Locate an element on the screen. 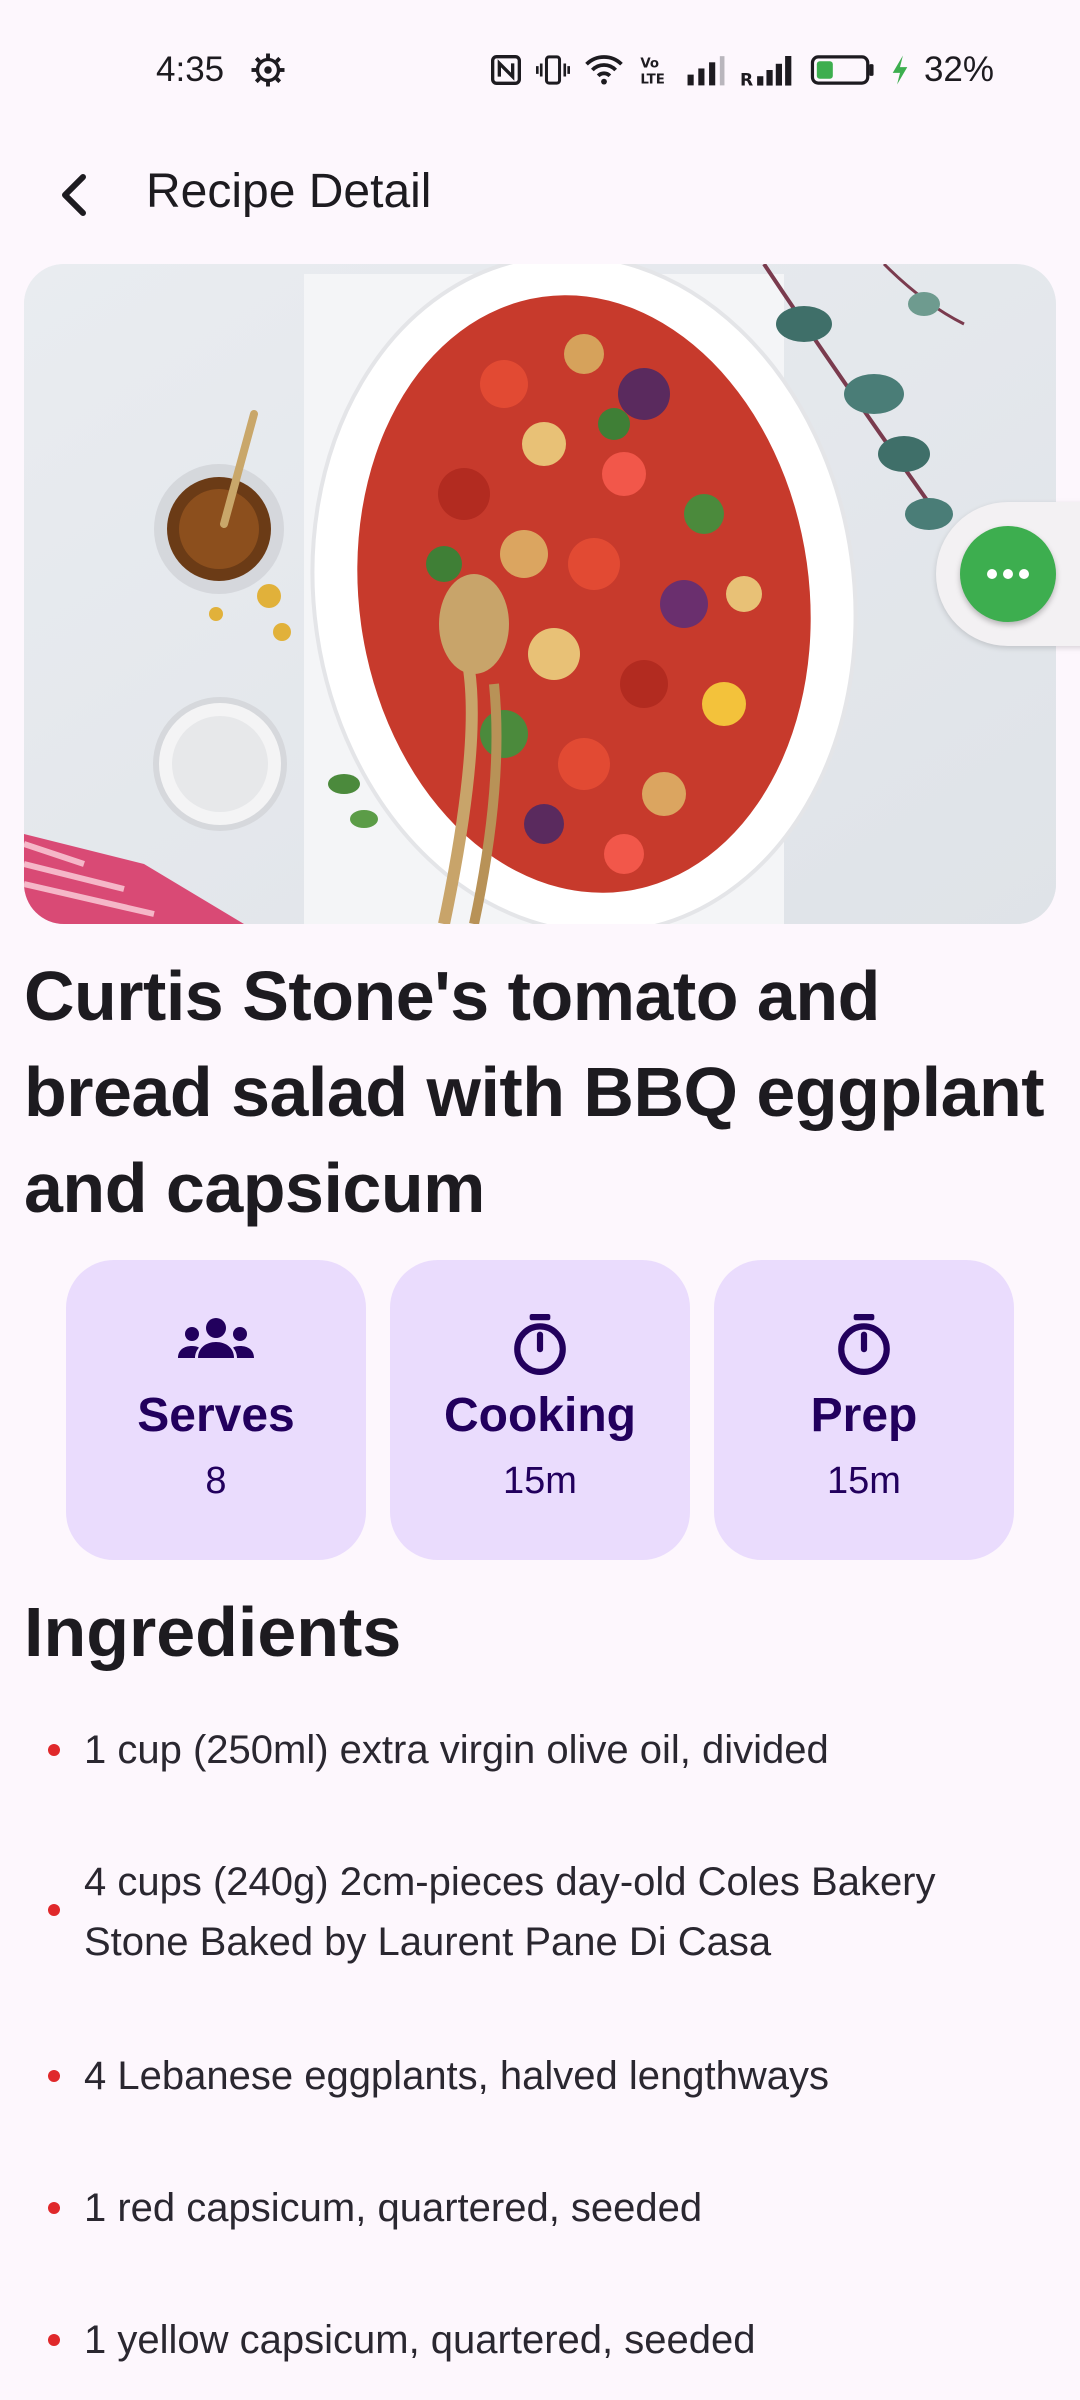  ingredient-text: 1 yellow capsicum, quartered, seeded is located at coordinates (420, 2340).